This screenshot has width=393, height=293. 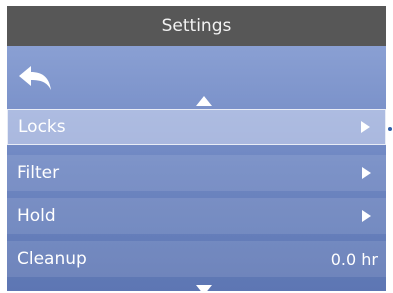 I want to click on menu-item-label: Cleanup, so click(x=52, y=259).